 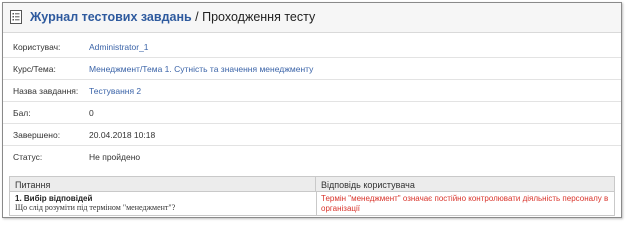 What do you see at coordinates (91, 113) in the screenshot?
I see `score-value: 0` at bounding box center [91, 113].